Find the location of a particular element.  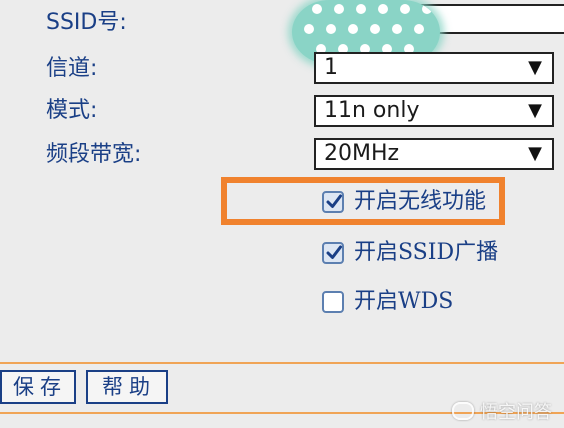

enable-wireless-option: 开启无线功能 is located at coordinates (404, 202).